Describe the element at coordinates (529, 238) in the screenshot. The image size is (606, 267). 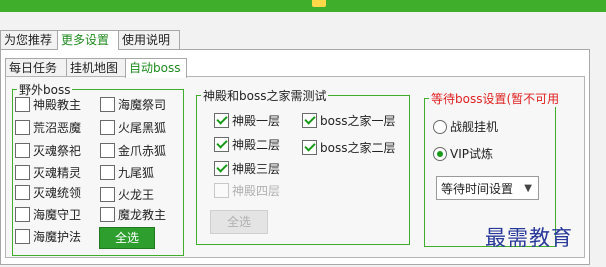
I see `watermark: 最需教育` at that location.